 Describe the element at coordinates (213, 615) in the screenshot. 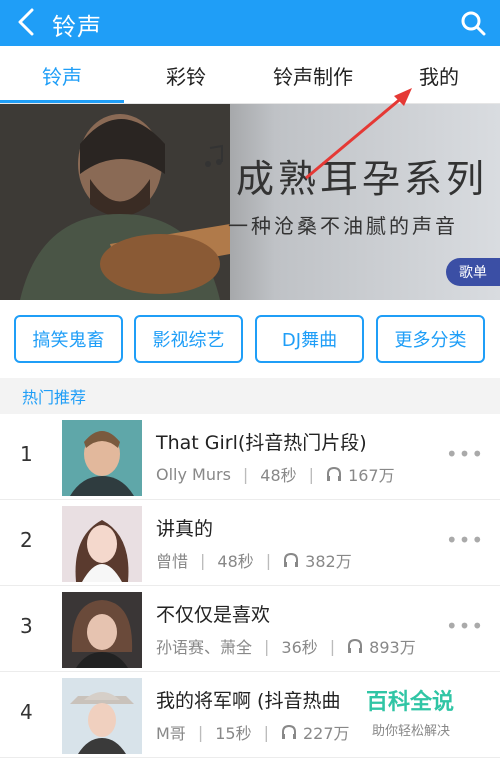

I see `song-title: 不仅仅是喜欢` at that location.